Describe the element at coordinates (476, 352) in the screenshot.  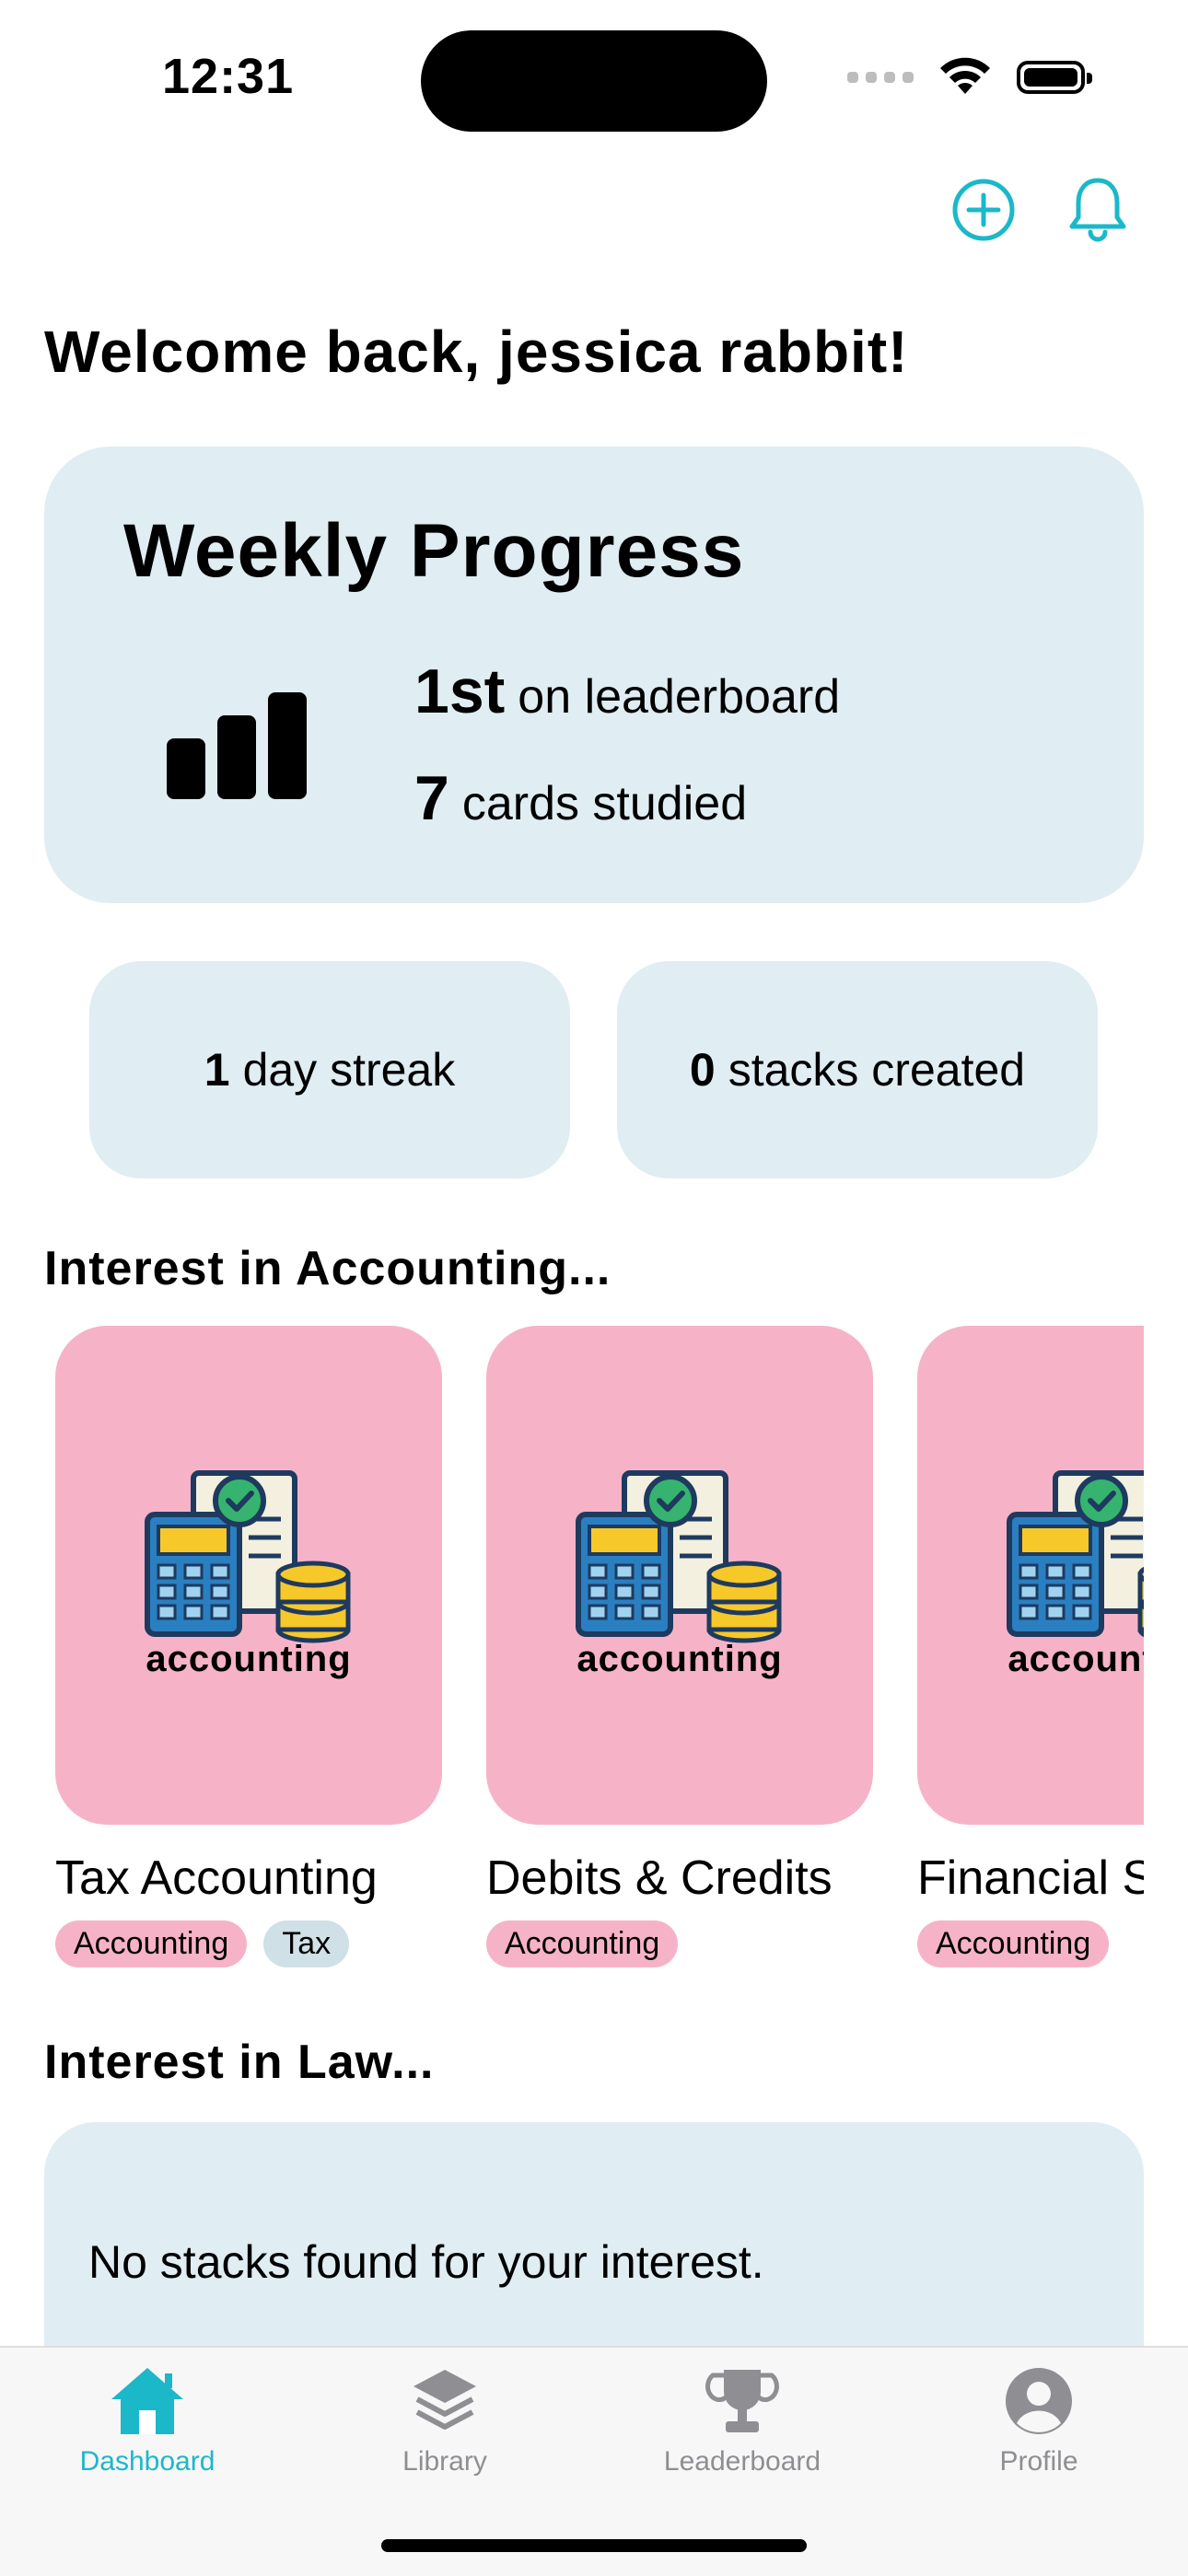
I see `welcome-heading: Welcome back, jessica rabbit!` at that location.